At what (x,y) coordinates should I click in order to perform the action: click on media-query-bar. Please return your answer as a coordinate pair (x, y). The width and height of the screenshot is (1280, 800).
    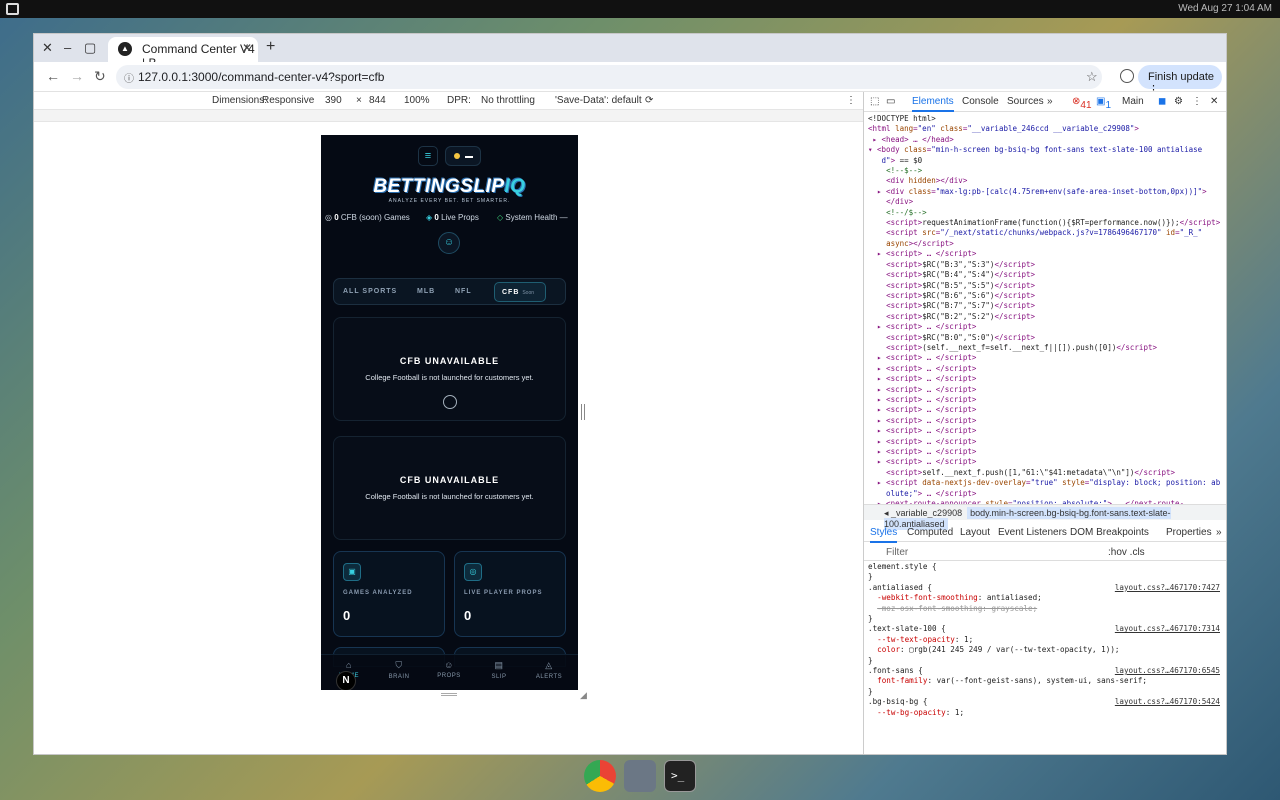
    Looking at the image, I should click on (448, 116).